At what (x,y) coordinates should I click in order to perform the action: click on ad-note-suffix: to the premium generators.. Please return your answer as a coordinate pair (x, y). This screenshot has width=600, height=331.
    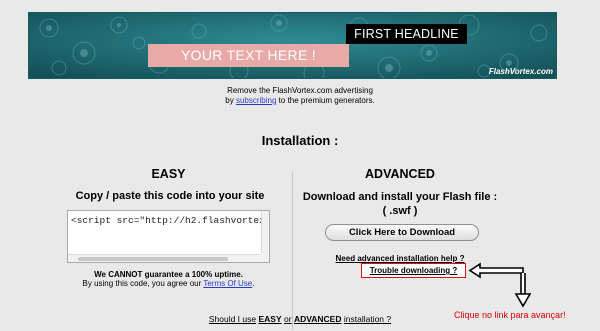
    Looking at the image, I should click on (326, 100).